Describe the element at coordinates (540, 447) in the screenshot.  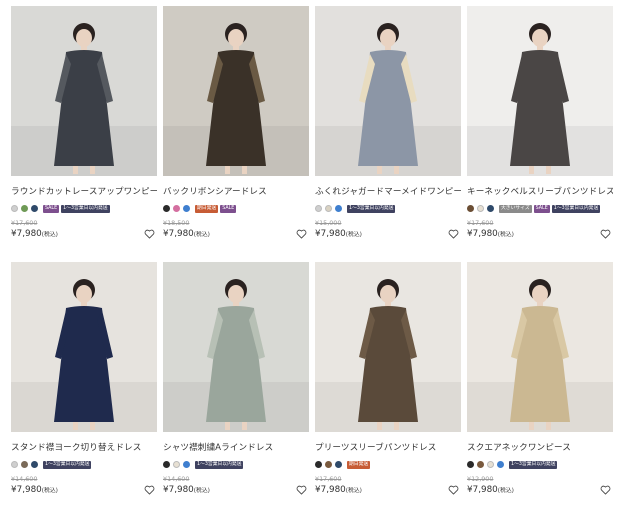
I see `product-title: スクエアネックワンピース` at that location.